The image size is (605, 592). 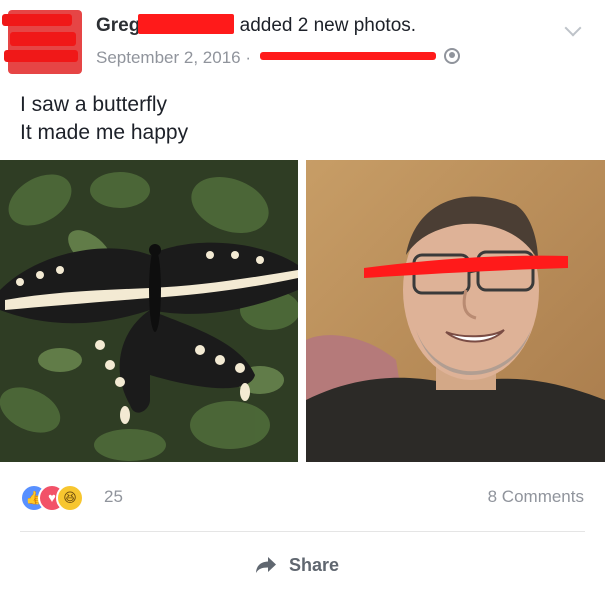 What do you see at coordinates (70, 498) in the screenshot?
I see `haha-icon: 😆` at bounding box center [70, 498].